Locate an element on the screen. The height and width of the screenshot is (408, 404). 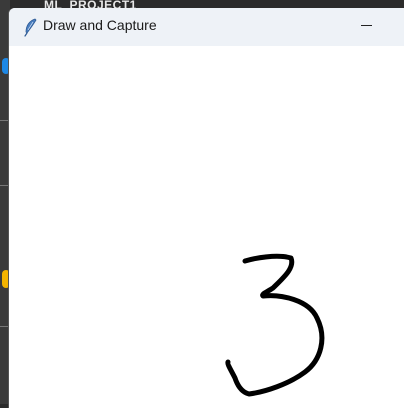
feather-icon is located at coordinates (31, 27).